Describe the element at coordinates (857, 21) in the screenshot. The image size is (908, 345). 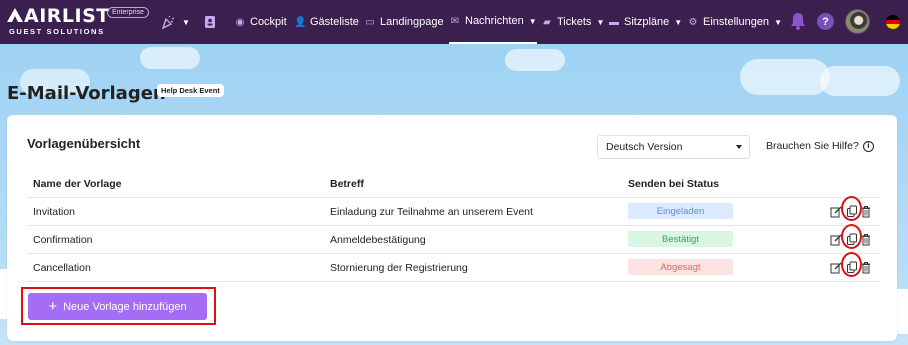
I see `avatar` at that location.